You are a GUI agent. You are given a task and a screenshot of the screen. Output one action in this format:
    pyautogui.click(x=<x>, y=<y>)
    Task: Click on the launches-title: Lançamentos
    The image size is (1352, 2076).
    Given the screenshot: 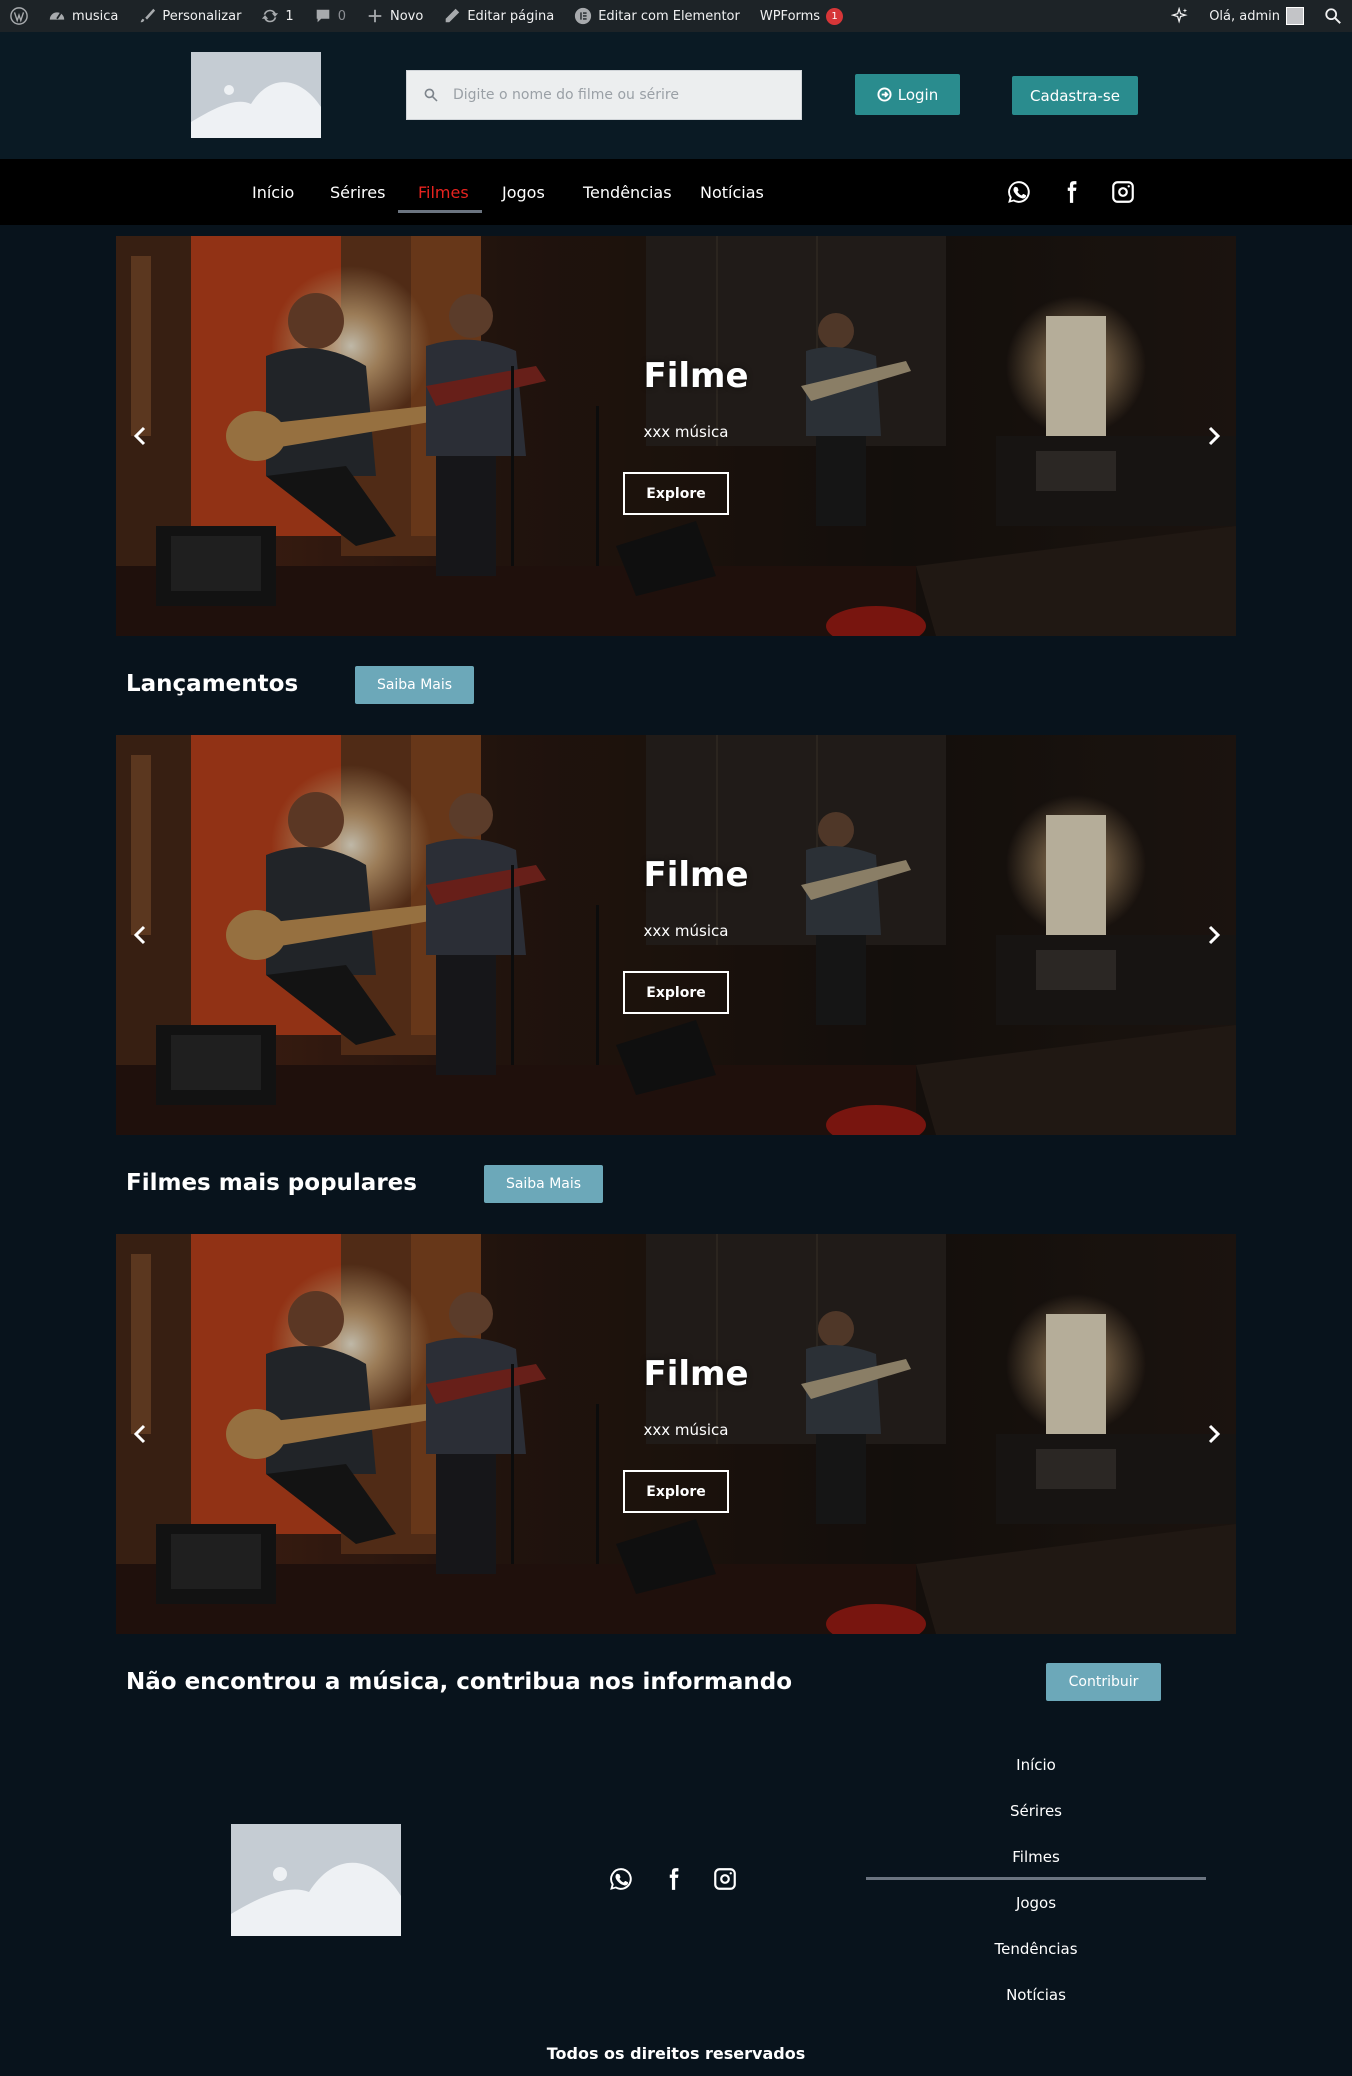 What is the action you would take?
    pyautogui.click(x=212, y=684)
    